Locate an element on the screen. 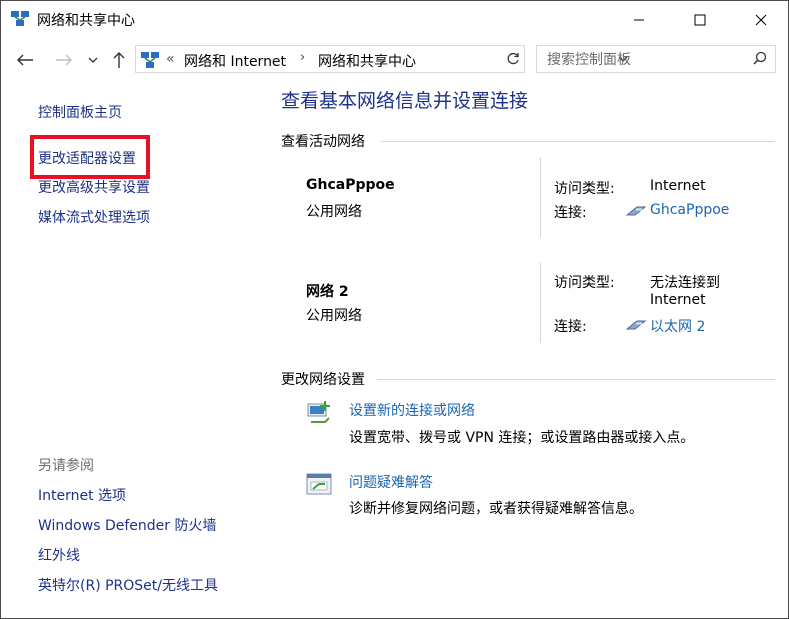 This screenshot has width=789, height=619. page-title: 查看基本网络信息并设置连接 is located at coordinates (405, 101).